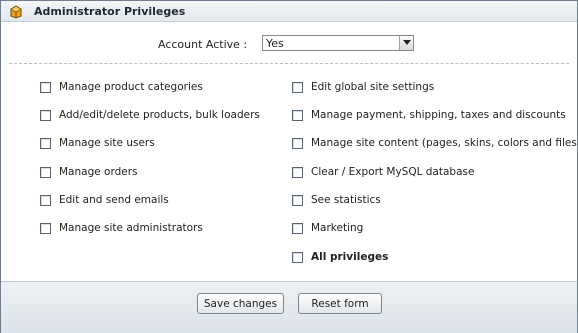 This screenshot has height=333, width=578. What do you see at coordinates (107, 143) in the screenshot?
I see `privilege-label: Manage site users` at bounding box center [107, 143].